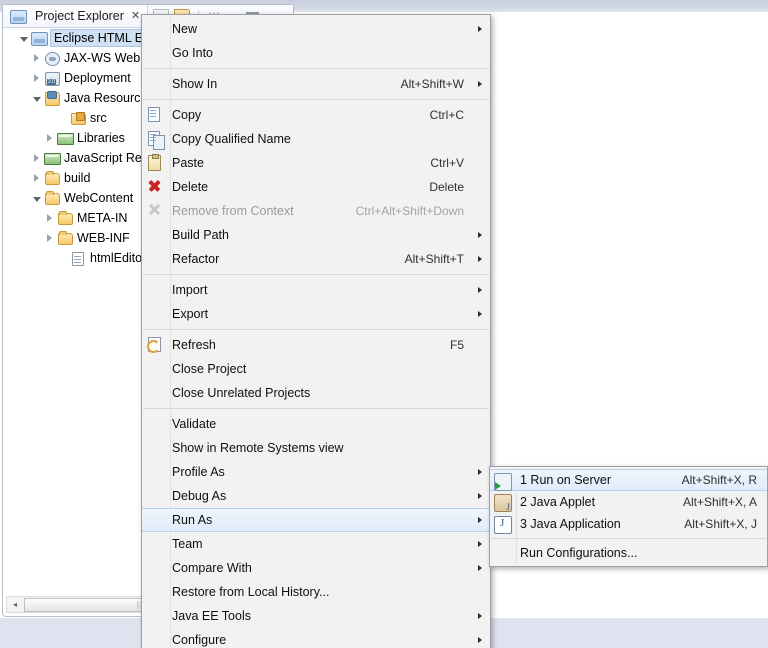 The width and height of the screenshot is (768, 648). I want to click on menu-item-shortcut: Alt+Shift+X, R, so click(719, 480).